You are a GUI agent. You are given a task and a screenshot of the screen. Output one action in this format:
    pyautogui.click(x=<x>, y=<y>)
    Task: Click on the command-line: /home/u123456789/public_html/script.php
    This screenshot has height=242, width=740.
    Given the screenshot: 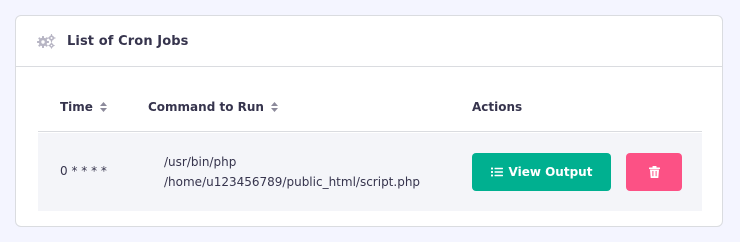 What is the action you would take?
    pyautogui.click(x=292, y=182)
    